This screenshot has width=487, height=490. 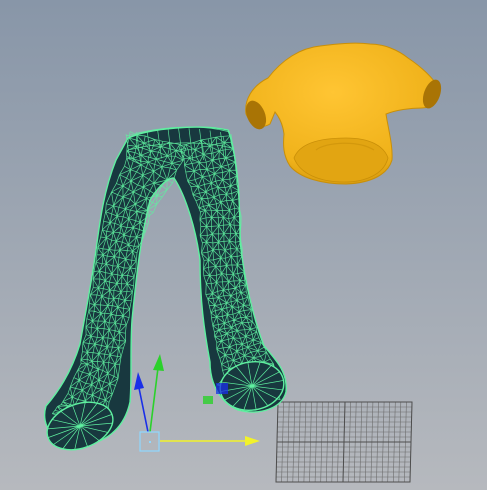 I want to click on xy-plane-handle, so click(x=222, y=388).